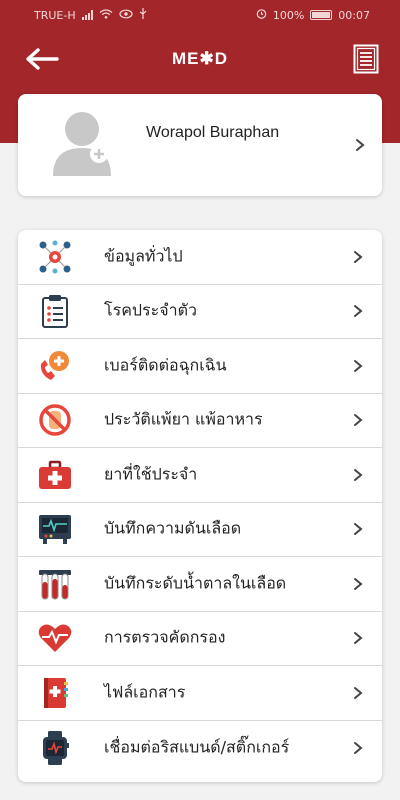 The width and height of the screenshot is (400, 800). Describe the element at coordinates (106, 15) in the screenshot. I see `wifi-icon` at that location.